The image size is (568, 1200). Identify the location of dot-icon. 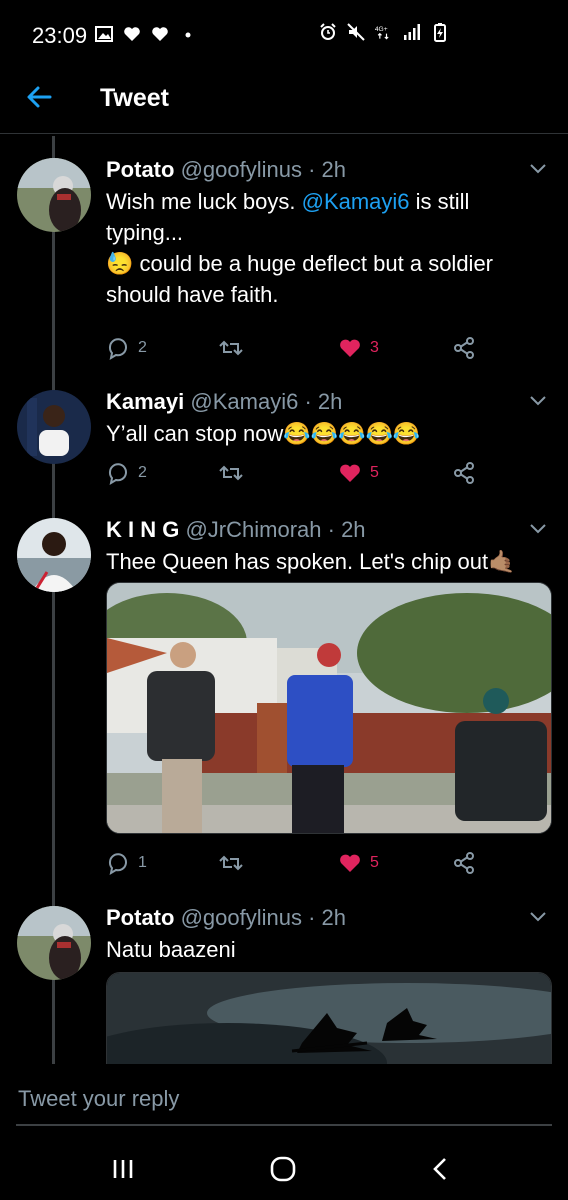
(188, 35).